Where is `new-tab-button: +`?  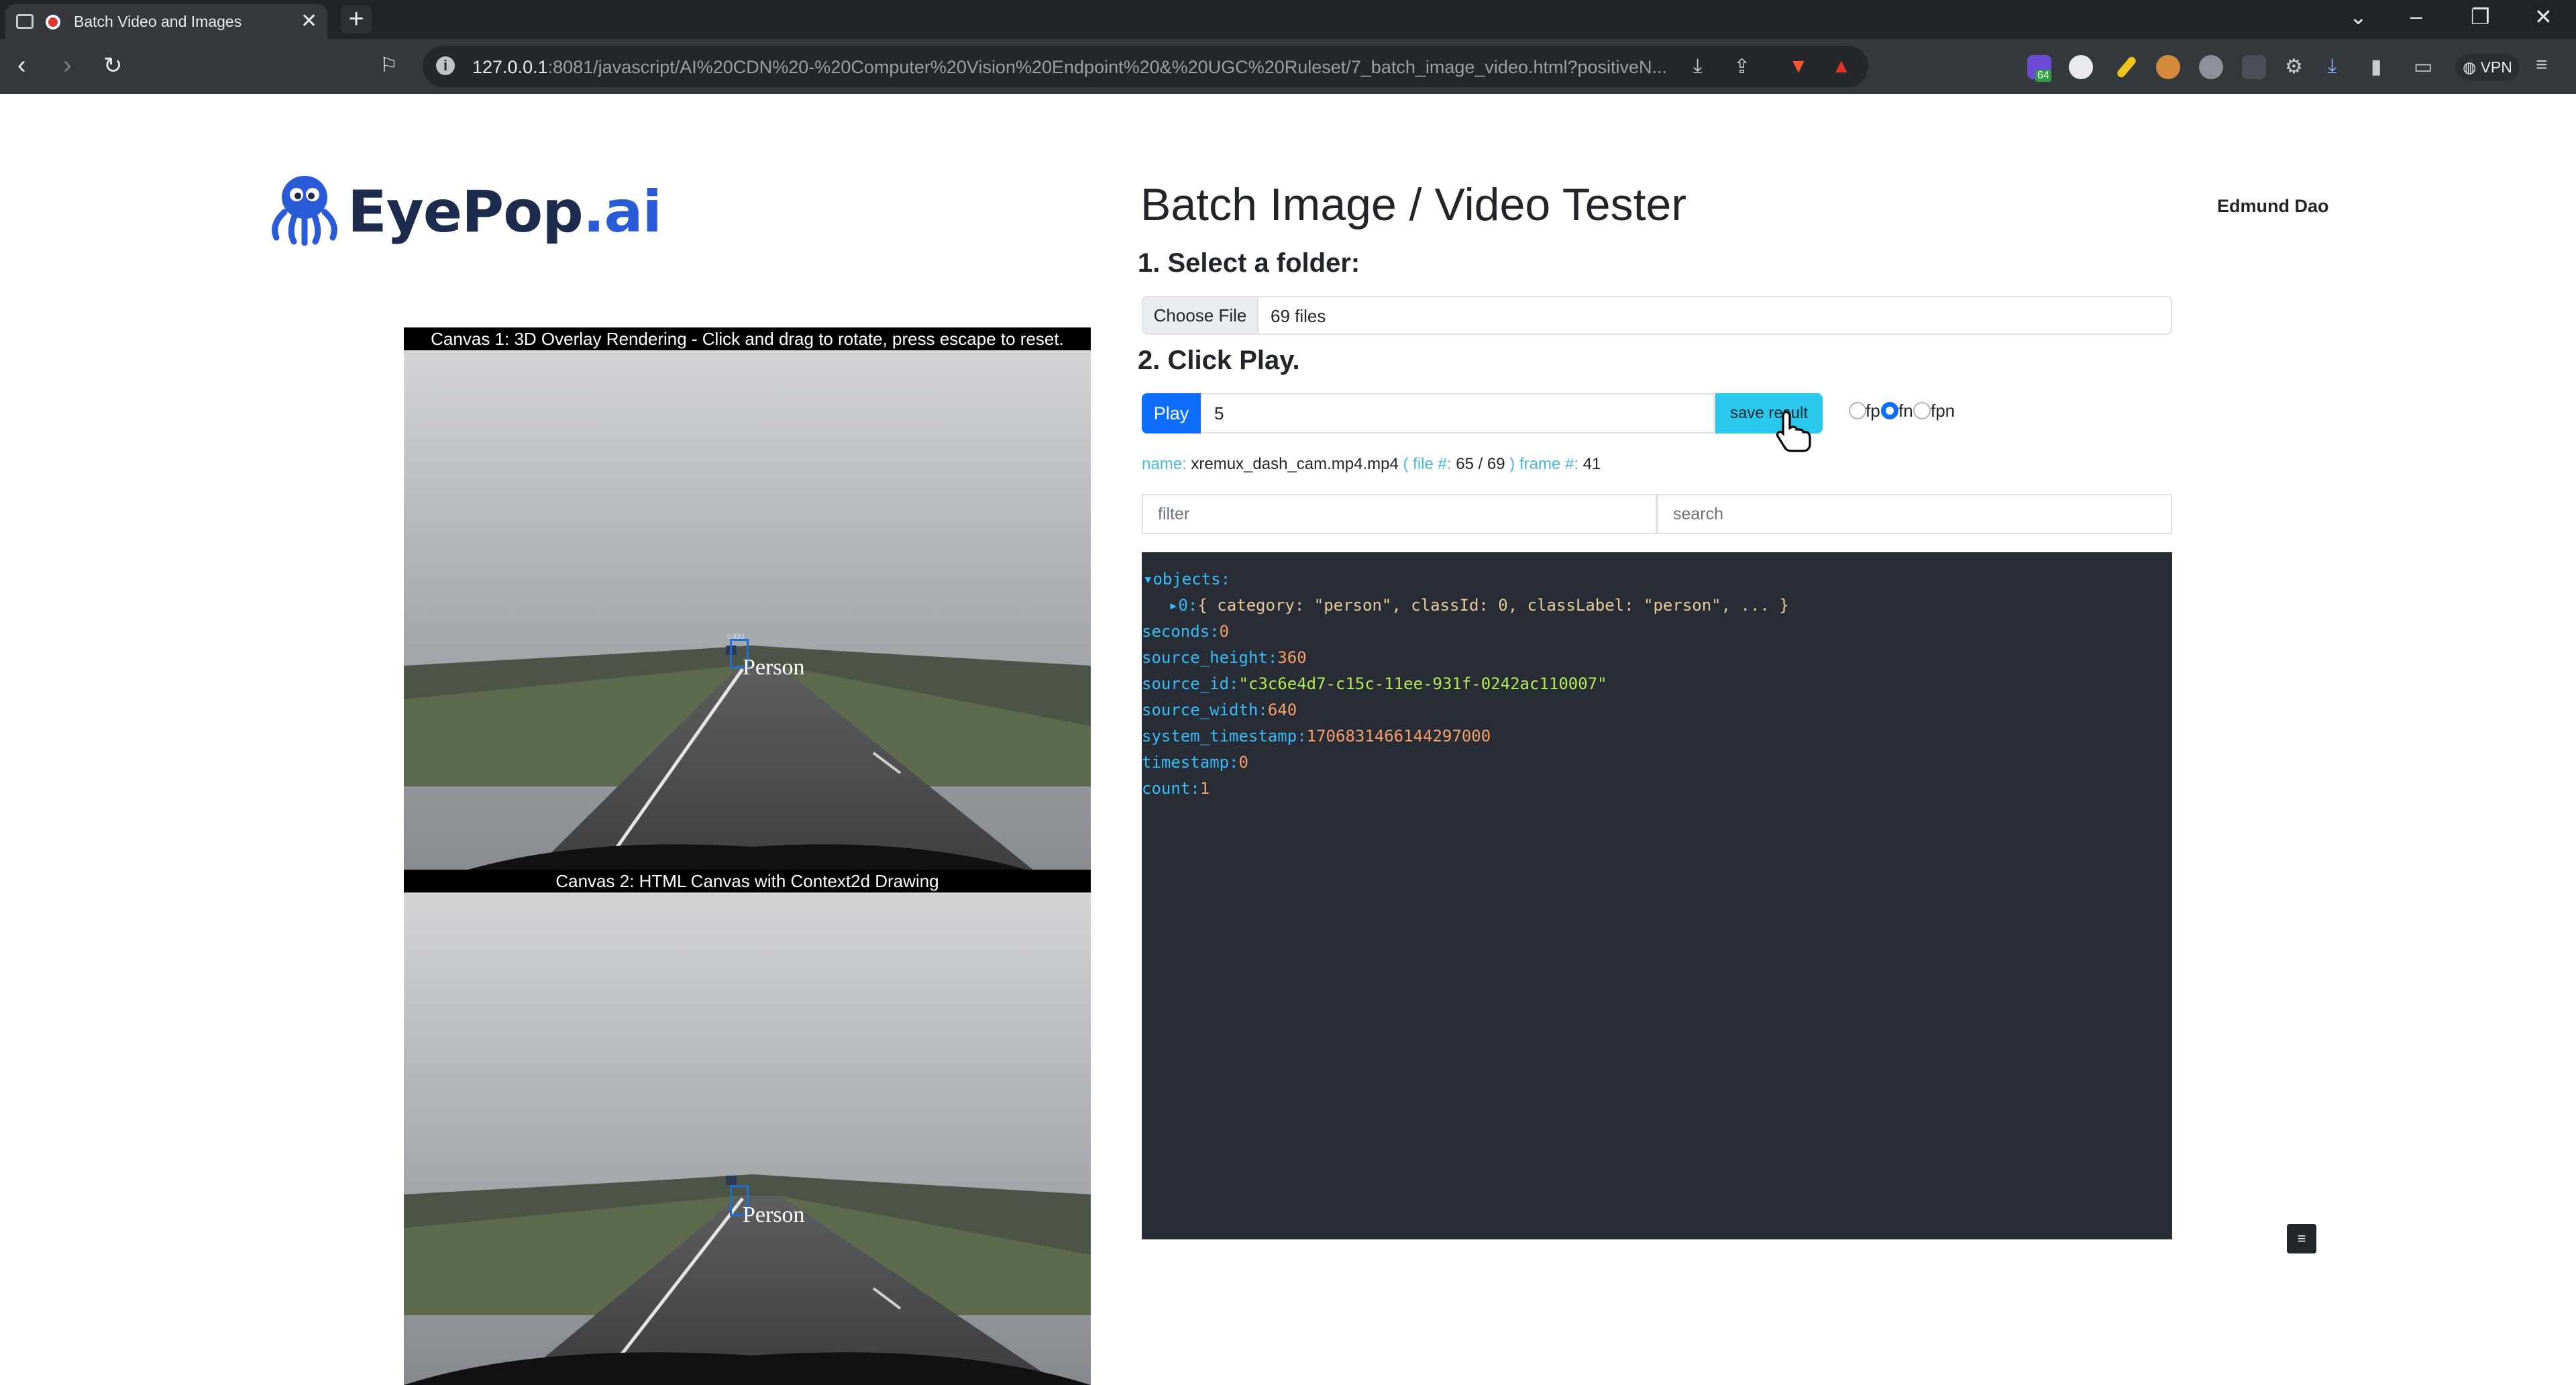 new-tab-button: + is located at coordinates (356, 19).